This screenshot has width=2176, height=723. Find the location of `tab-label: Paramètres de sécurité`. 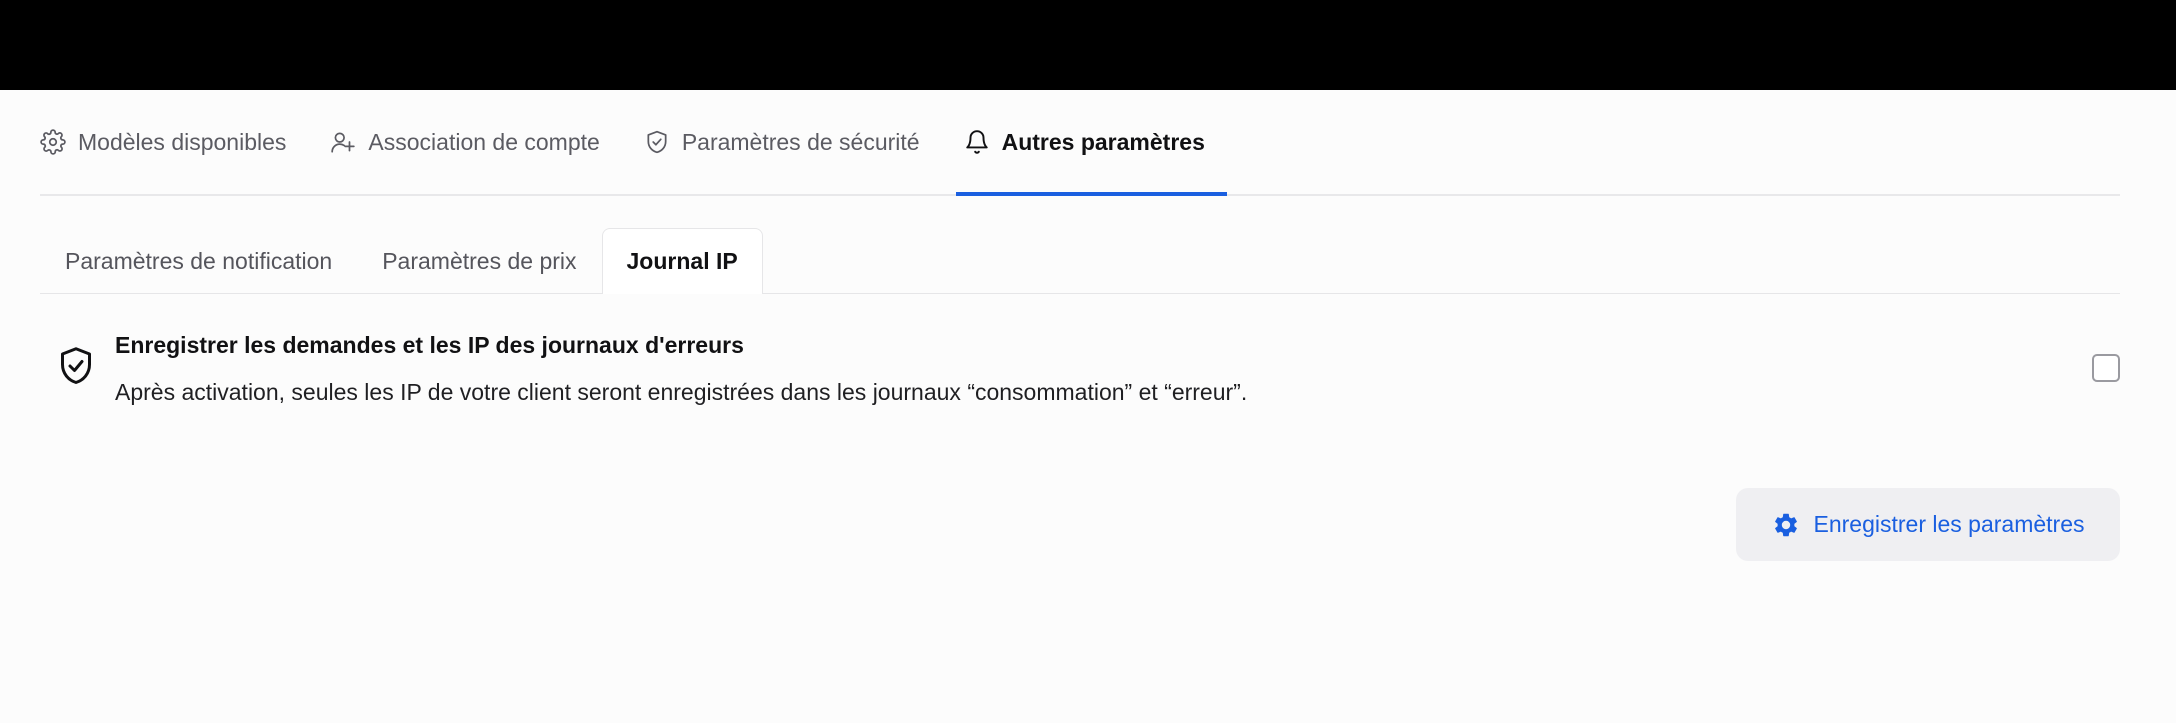

tab-label: Paramètres de sécurité is located at coordinates (800, 141).